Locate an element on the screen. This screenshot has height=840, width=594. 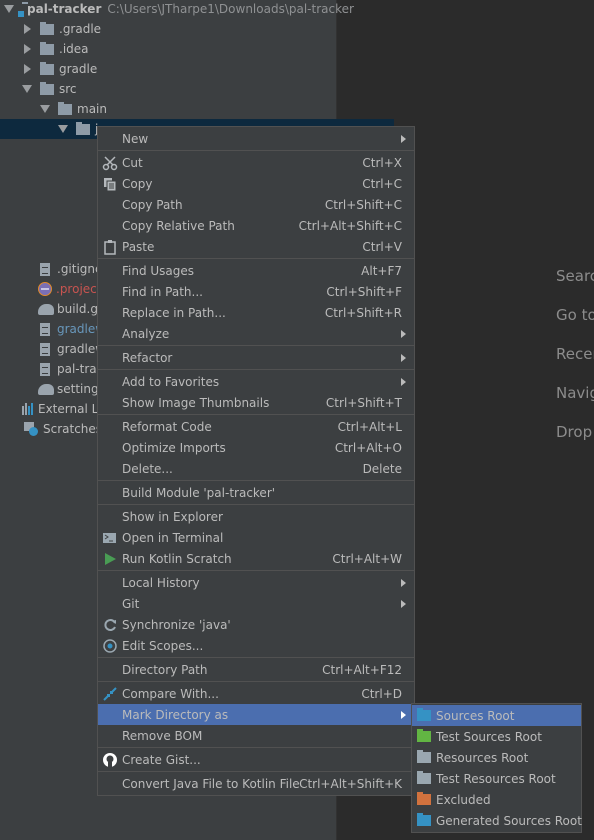
submenu-item-test-resources-root: Test Resources Root is located at coordinates (496, 778).